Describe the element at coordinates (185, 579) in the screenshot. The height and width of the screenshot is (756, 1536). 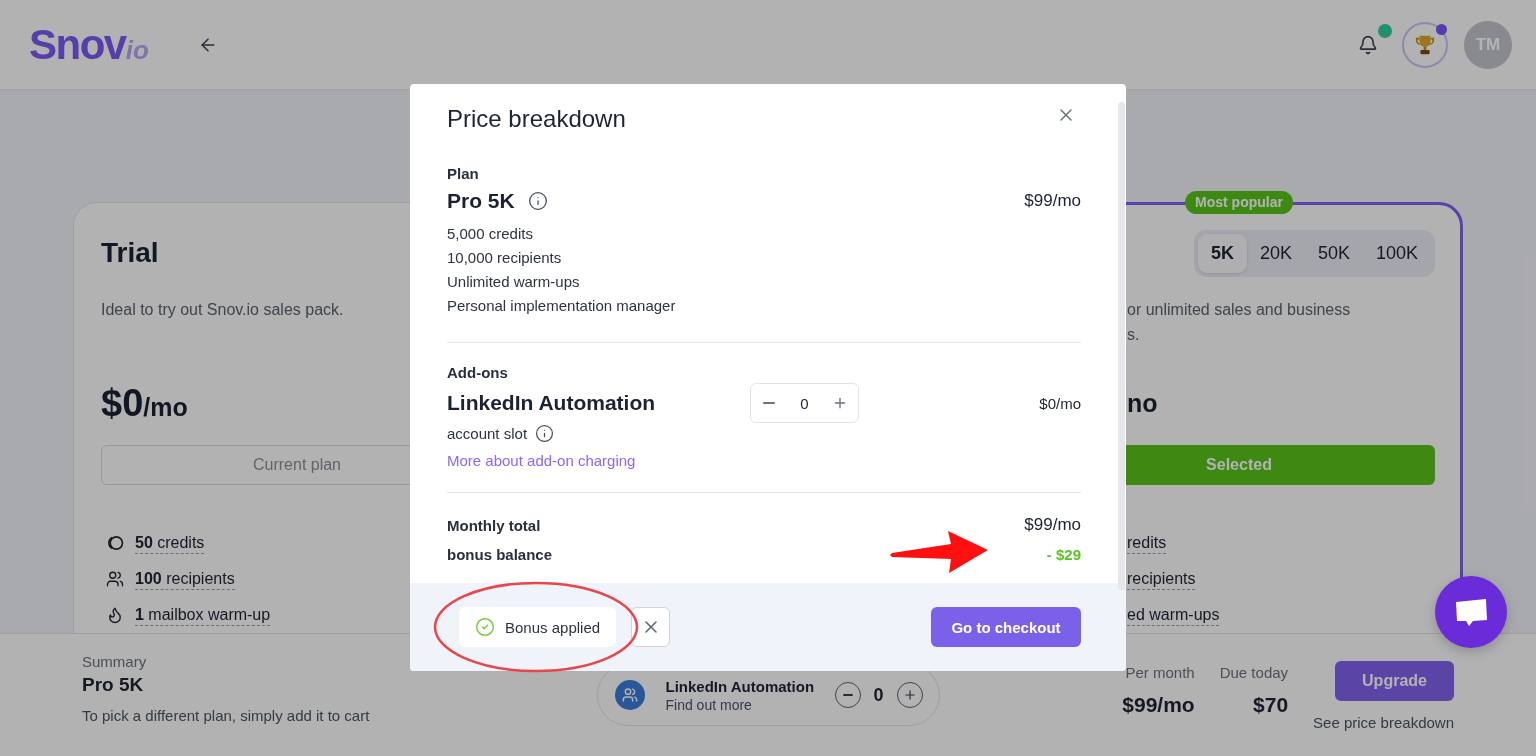
I see `feature-text: 100 recipients` at that location.